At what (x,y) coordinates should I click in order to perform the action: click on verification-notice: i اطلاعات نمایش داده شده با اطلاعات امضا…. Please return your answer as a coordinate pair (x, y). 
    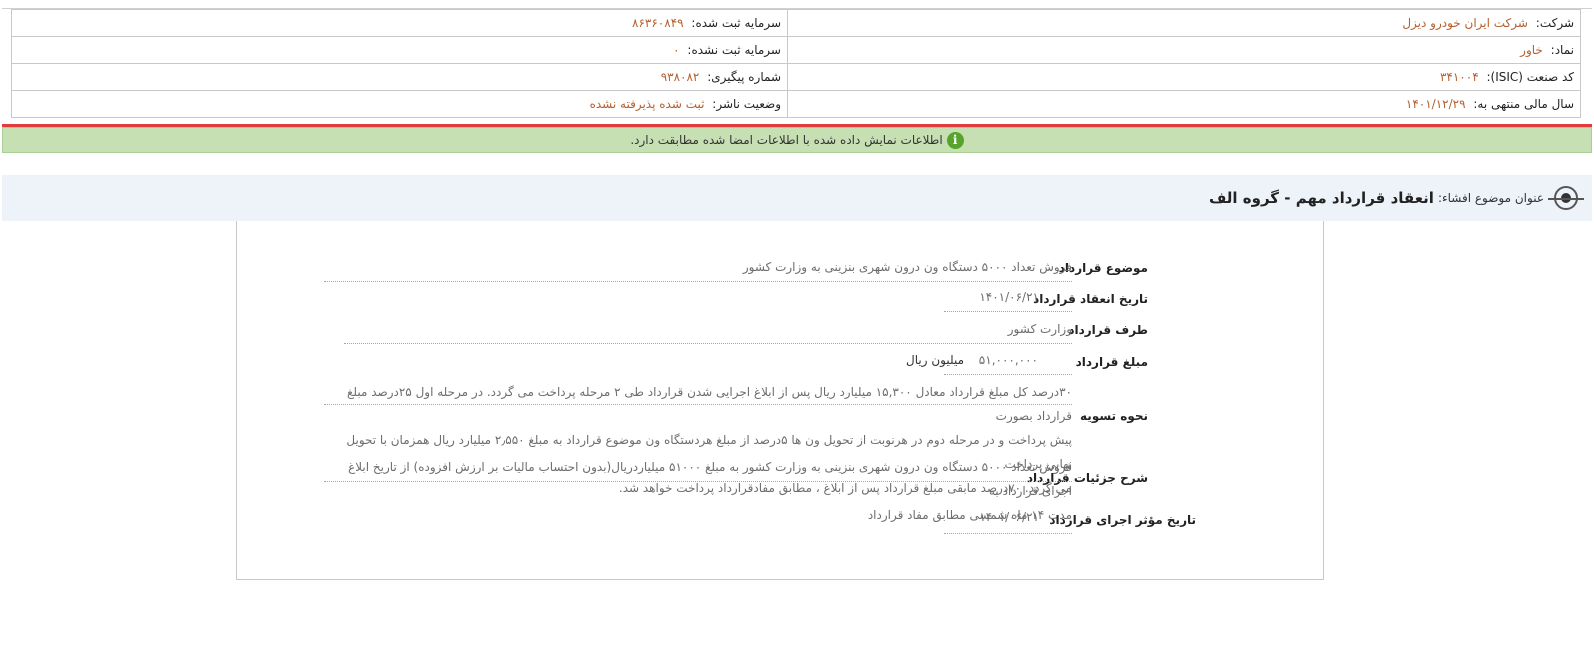
    Looking at the image, I should click on (797, 140).